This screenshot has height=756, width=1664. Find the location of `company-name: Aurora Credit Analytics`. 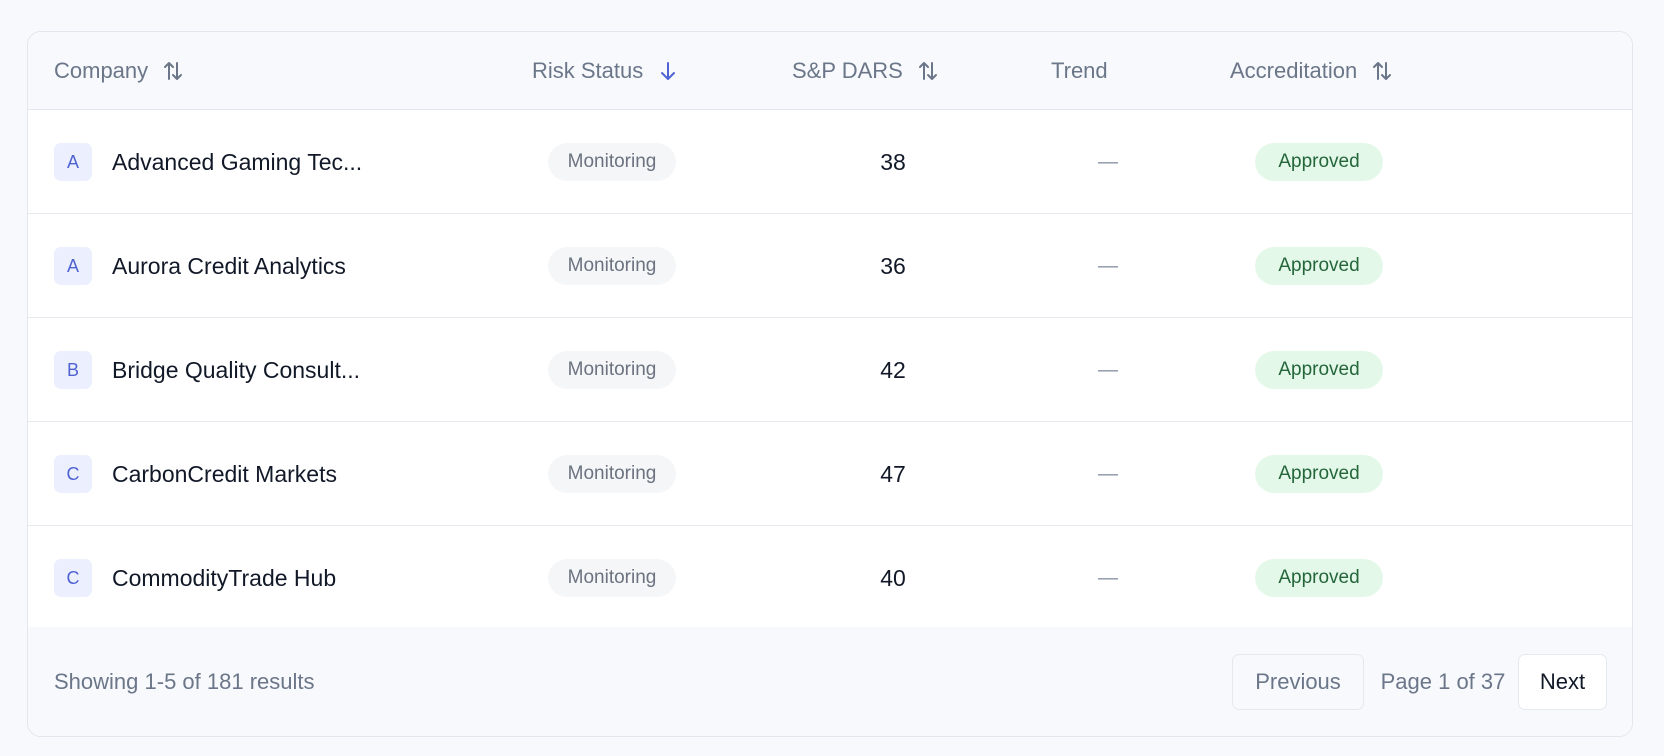

company-name: Aurora Credit Analytics is located at coordinates (229, 266).